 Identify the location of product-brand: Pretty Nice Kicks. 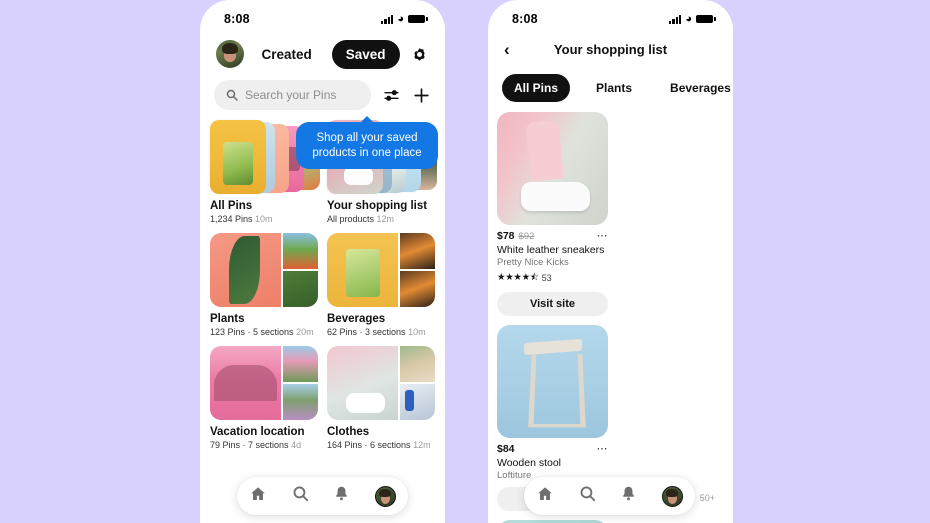
(533, 262).